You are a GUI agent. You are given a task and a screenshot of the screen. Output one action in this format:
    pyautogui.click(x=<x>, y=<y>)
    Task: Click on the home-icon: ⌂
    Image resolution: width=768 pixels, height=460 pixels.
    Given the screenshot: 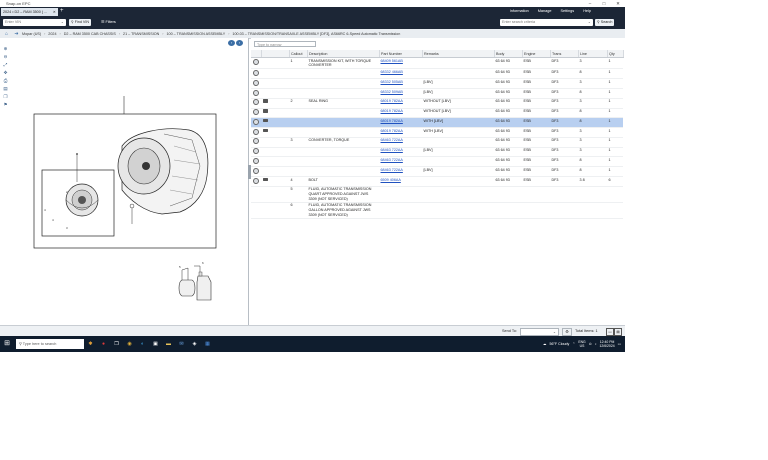 What is the action you would take?
    pyautogui.click(x=6, y=34)
    